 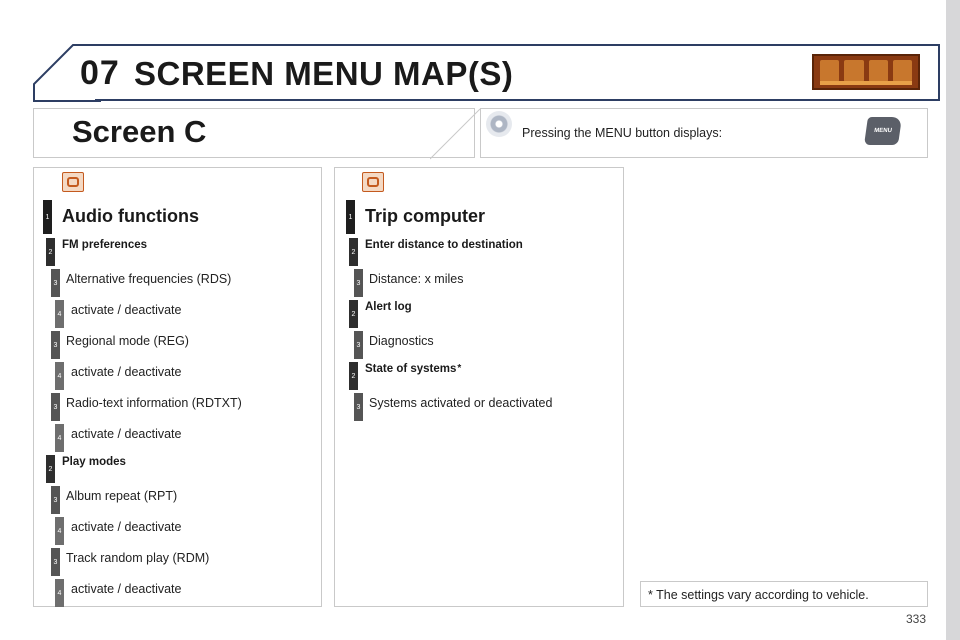 I want to click on menu-item-level-1: Audio functions, so click(x=130, y=216).